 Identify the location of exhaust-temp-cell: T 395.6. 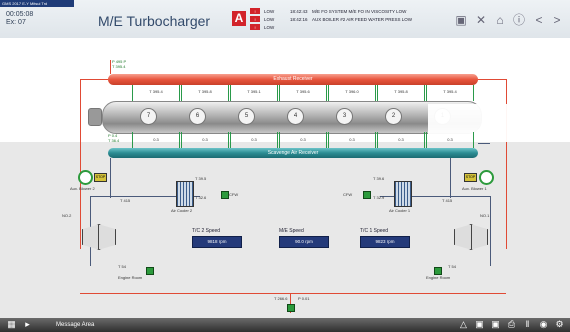
(303, 93).